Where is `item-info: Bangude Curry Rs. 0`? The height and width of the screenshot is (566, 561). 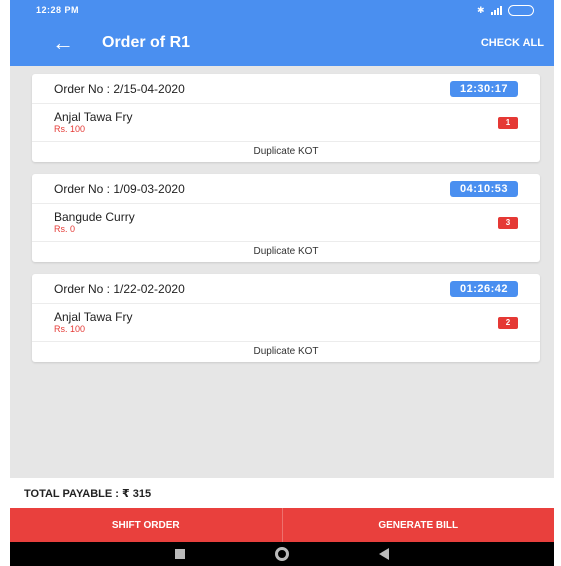
item-info: Bangude Curry Rs. 0 is located at coordinates (94, 222).